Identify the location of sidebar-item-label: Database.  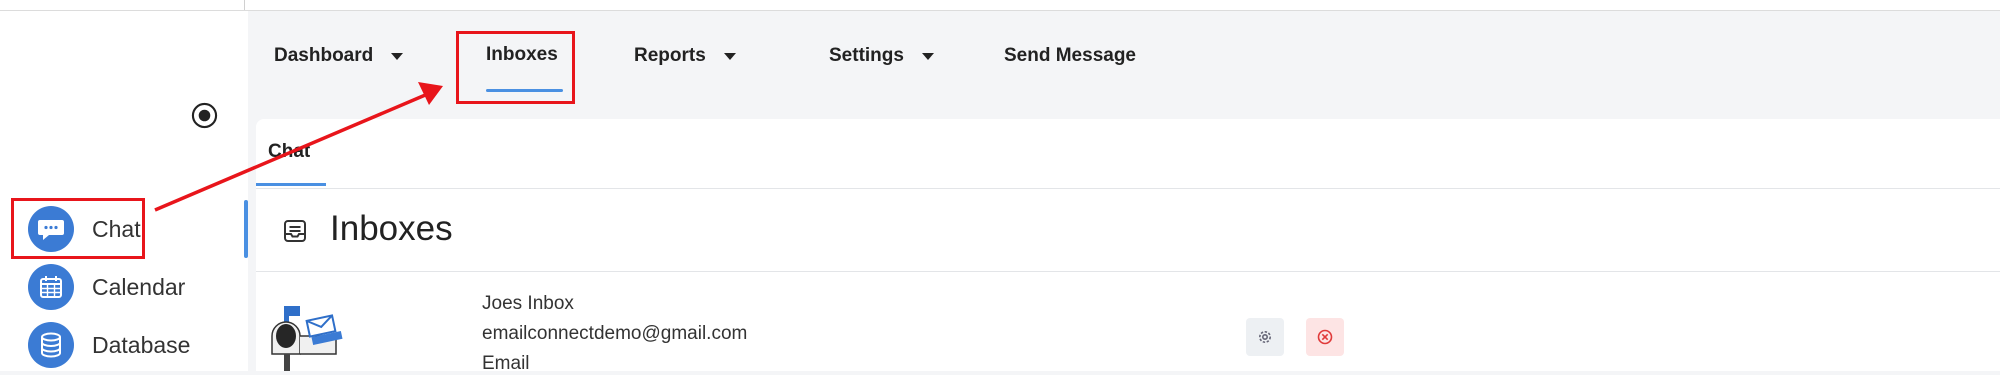
(141, 344).